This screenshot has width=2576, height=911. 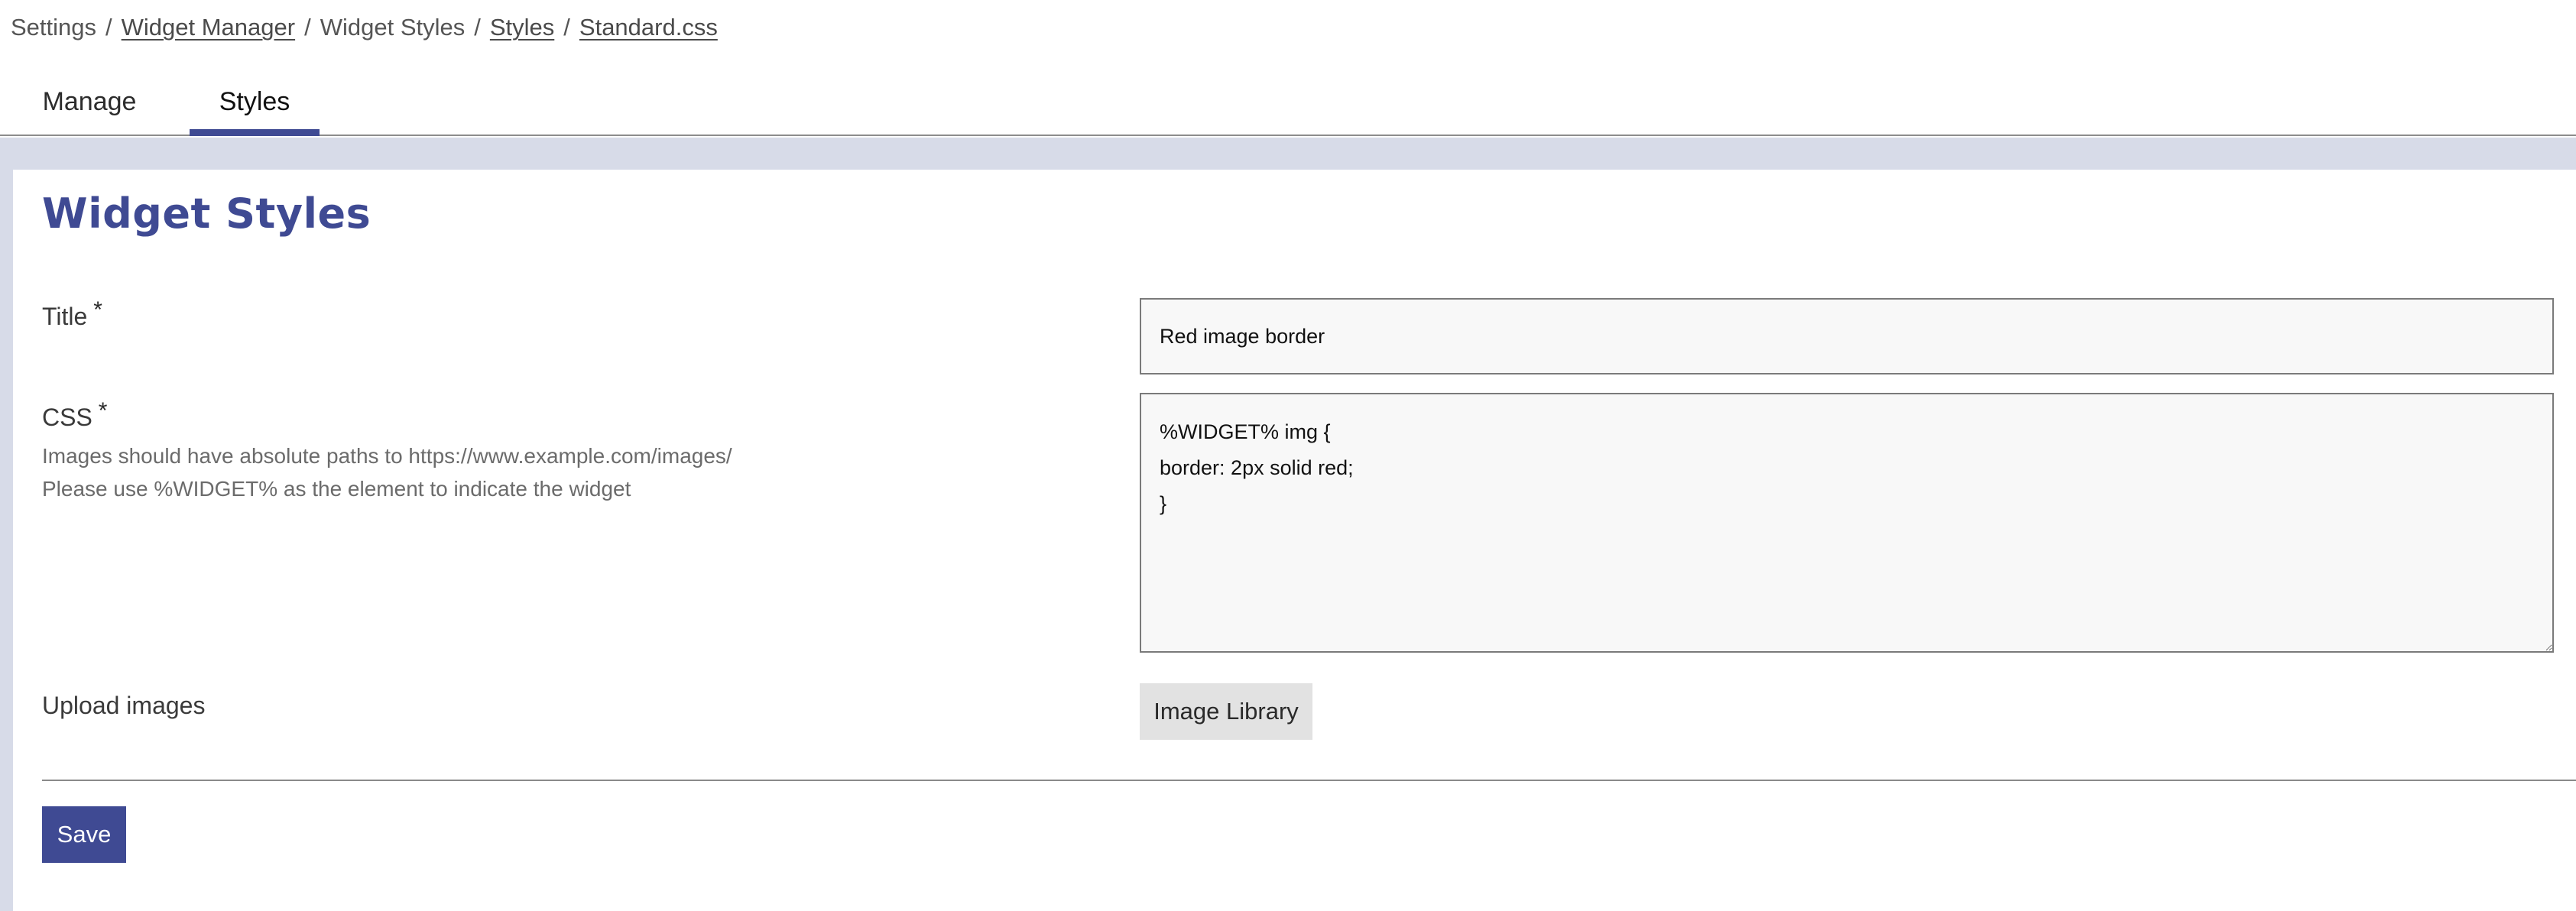 I want to click on breadcrumb-widget-styles: Widget Styles, so click(x=393, y=28).